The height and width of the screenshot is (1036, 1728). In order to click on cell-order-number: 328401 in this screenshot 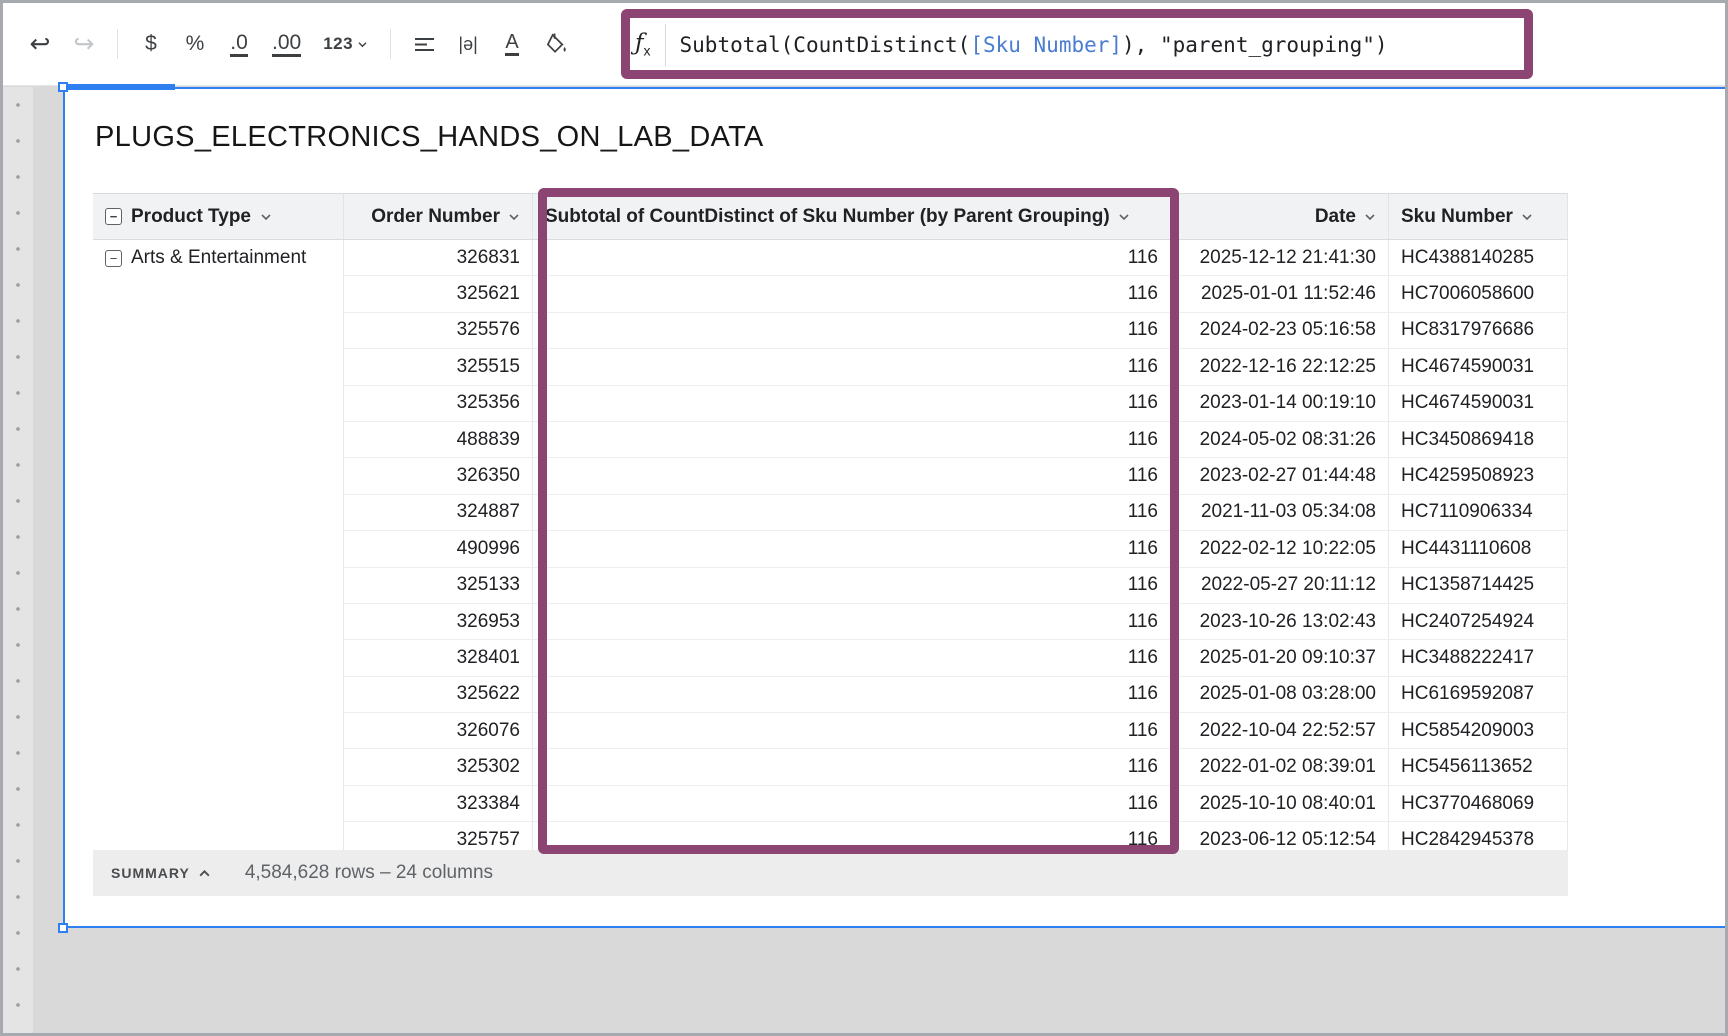, I will do `click(438, 658)`.